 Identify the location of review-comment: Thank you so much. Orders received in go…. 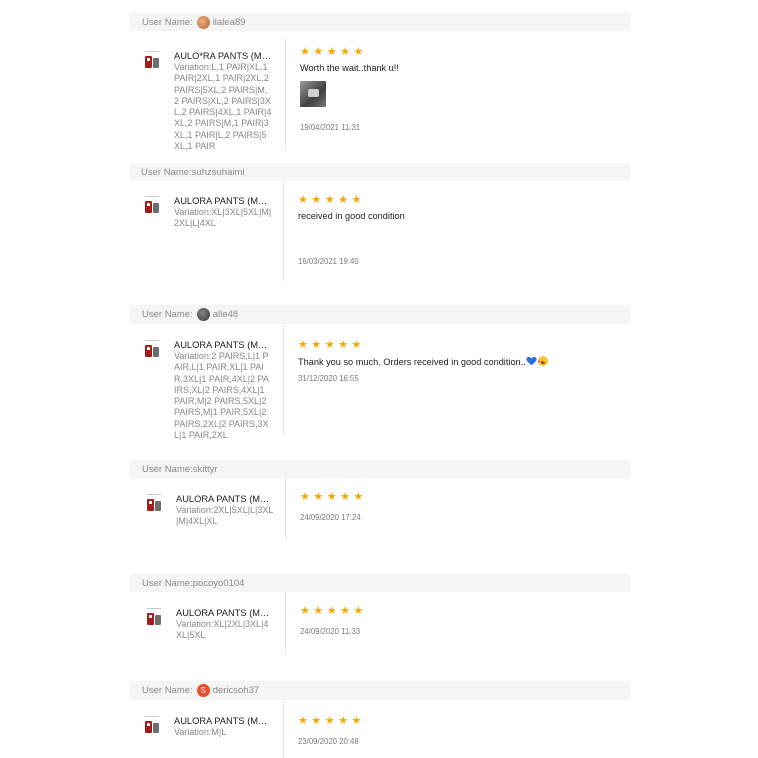
(423, 362).